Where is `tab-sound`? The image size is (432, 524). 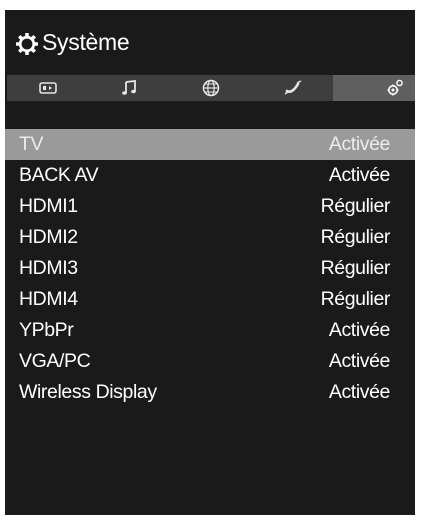 tab-sound is located at coordinates (130, 88).